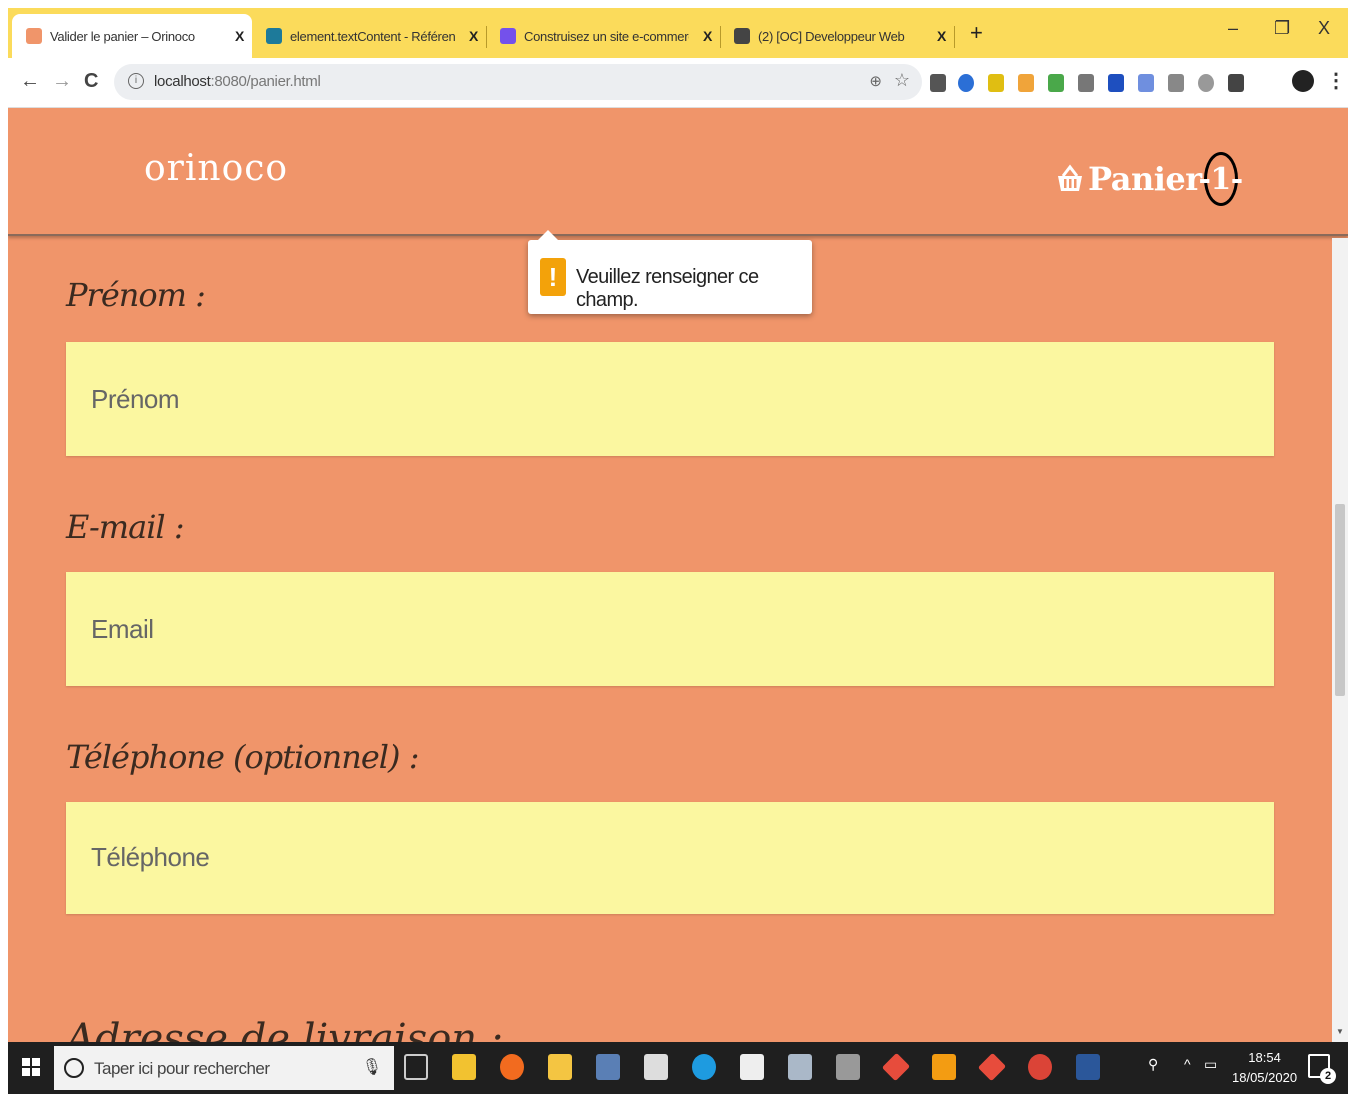 The width and height of the screenshot is (1355, 1094). I want to click on tab-element-textcontent: element.textContent - Référence X, so click(373, 36).